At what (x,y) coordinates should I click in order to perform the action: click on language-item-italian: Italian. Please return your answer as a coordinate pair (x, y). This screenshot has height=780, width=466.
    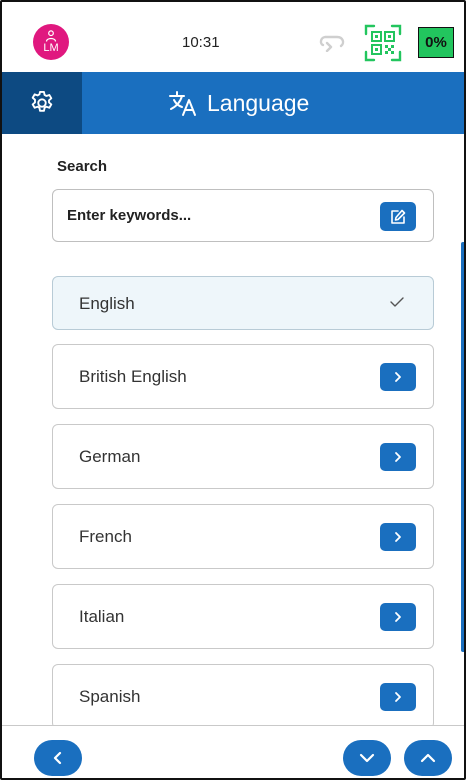
    Looking at the image, I should click on (243, 616).